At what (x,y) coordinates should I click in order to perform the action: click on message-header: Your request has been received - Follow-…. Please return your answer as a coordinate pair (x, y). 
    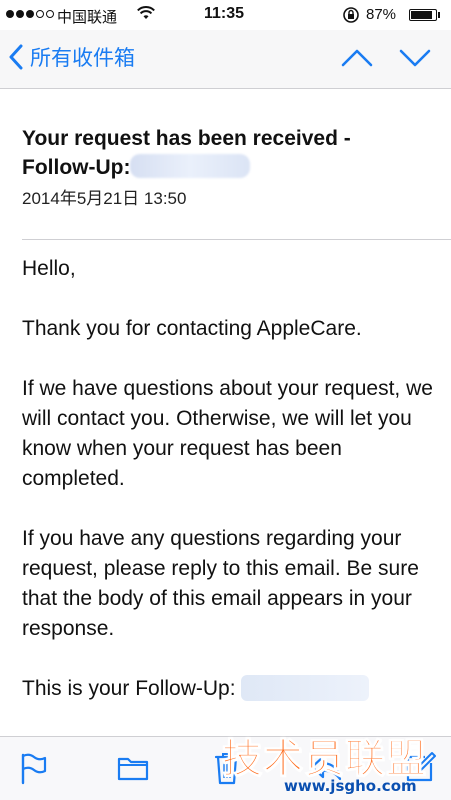
    Looking at the image, I should click on (232, 166).